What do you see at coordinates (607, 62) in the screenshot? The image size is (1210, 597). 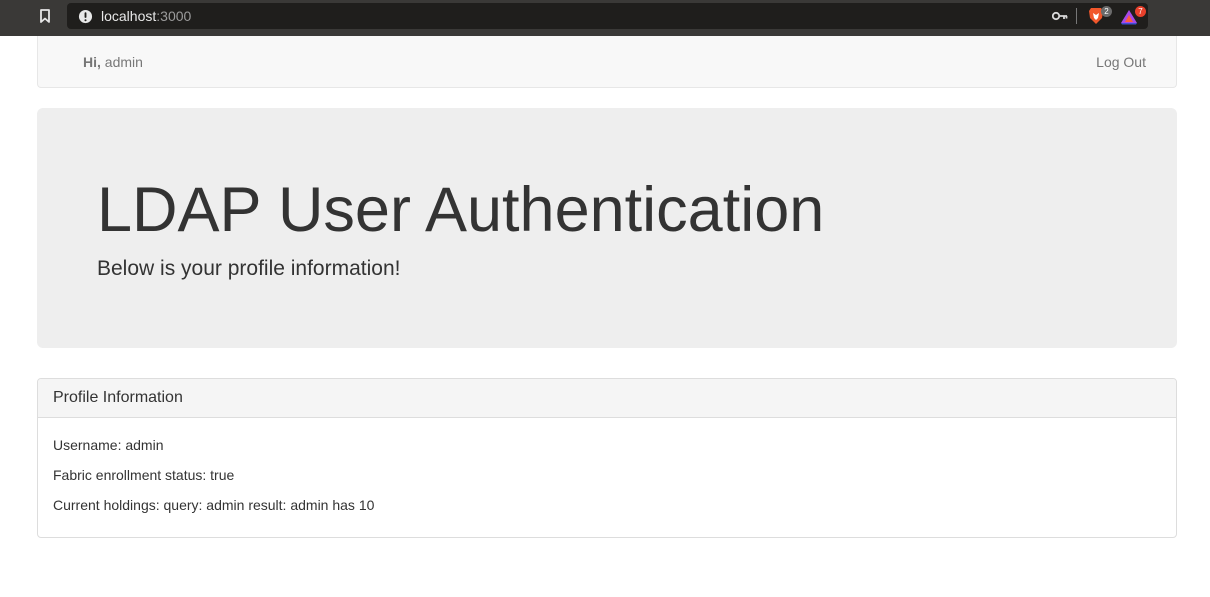 I see `top-navbar: Hi, admin Log Out` at bounding box center [607, 62].